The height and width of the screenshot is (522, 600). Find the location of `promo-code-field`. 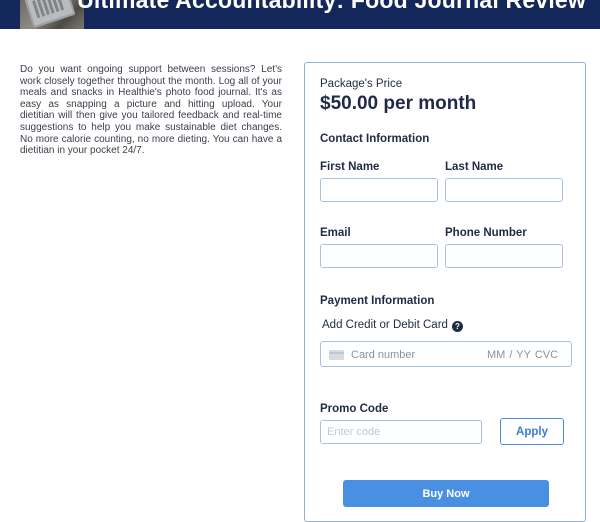

promo-code-field is located at coordinates (401, 432).